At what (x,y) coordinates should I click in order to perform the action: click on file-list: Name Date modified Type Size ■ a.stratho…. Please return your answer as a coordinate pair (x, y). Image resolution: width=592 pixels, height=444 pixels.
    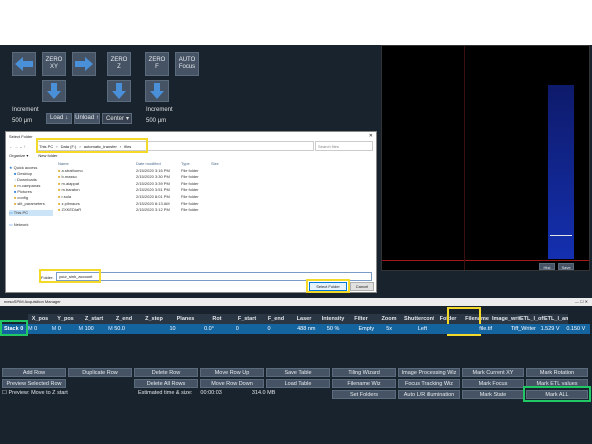
    Looking at the image, I should click on (215, 187).